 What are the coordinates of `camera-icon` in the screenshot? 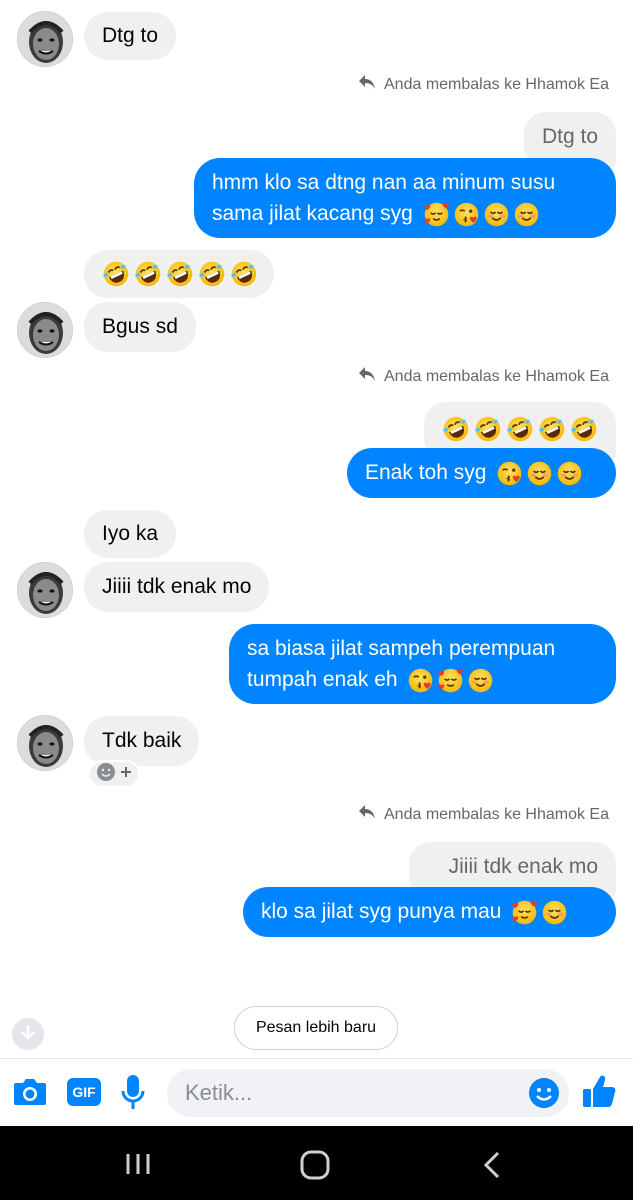 It's located at (30, 1094).